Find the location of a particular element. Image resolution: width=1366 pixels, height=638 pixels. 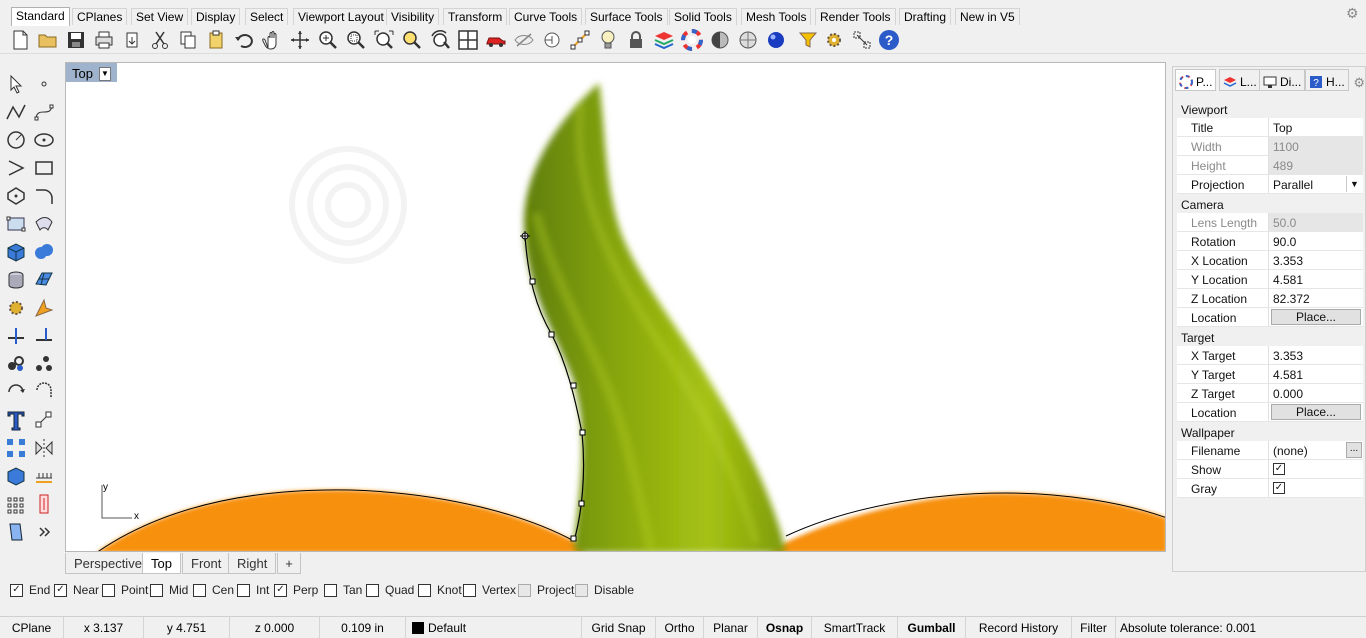

layer-indicator: Default is located at coordinates (494, 627).